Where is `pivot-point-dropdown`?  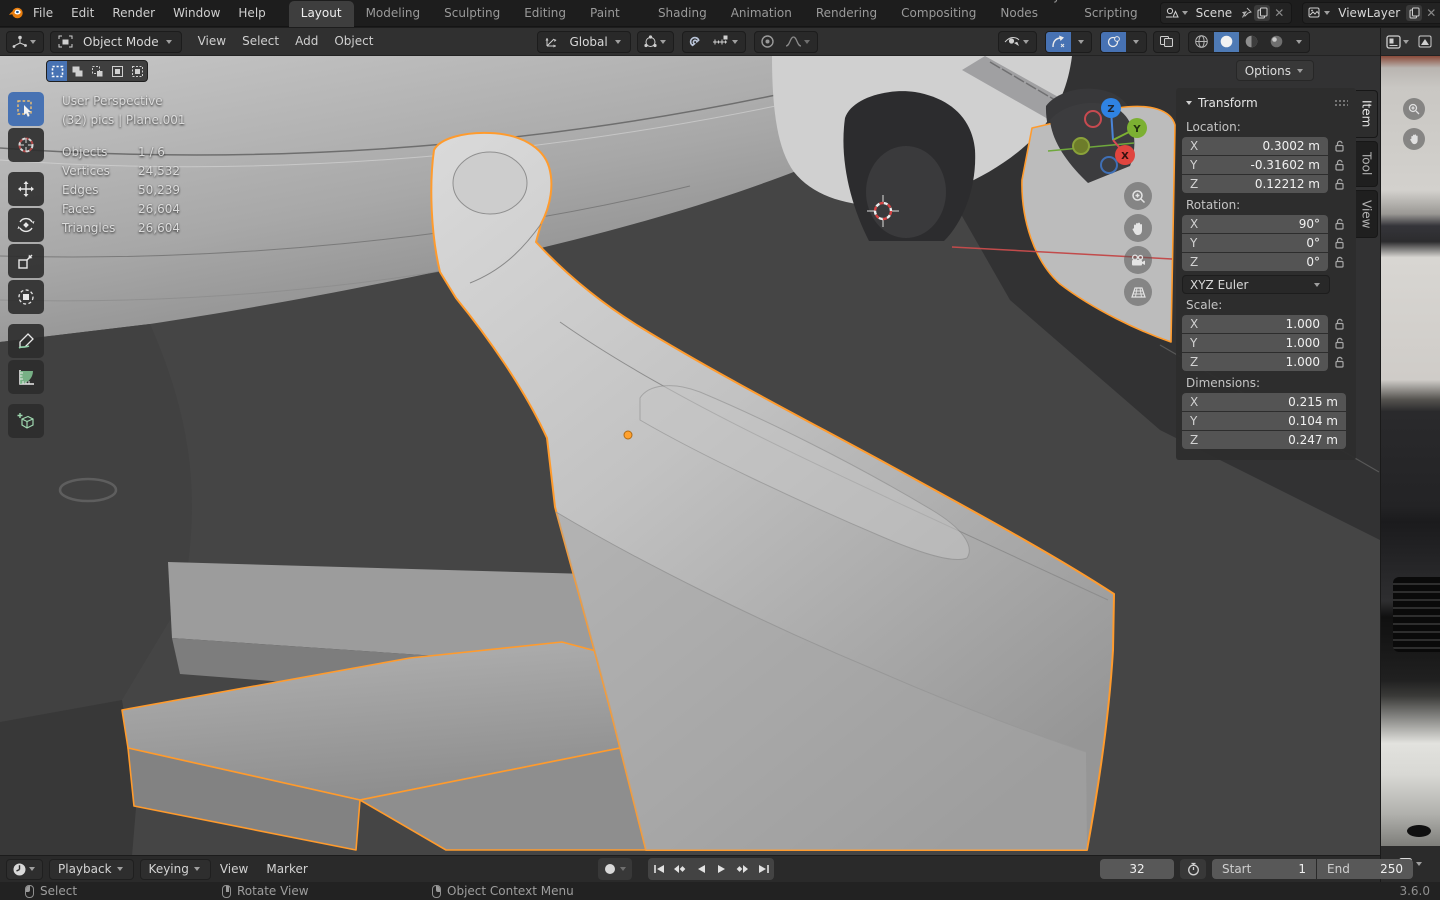 pivot-point-dropdown is located at coordinates (655, 41).